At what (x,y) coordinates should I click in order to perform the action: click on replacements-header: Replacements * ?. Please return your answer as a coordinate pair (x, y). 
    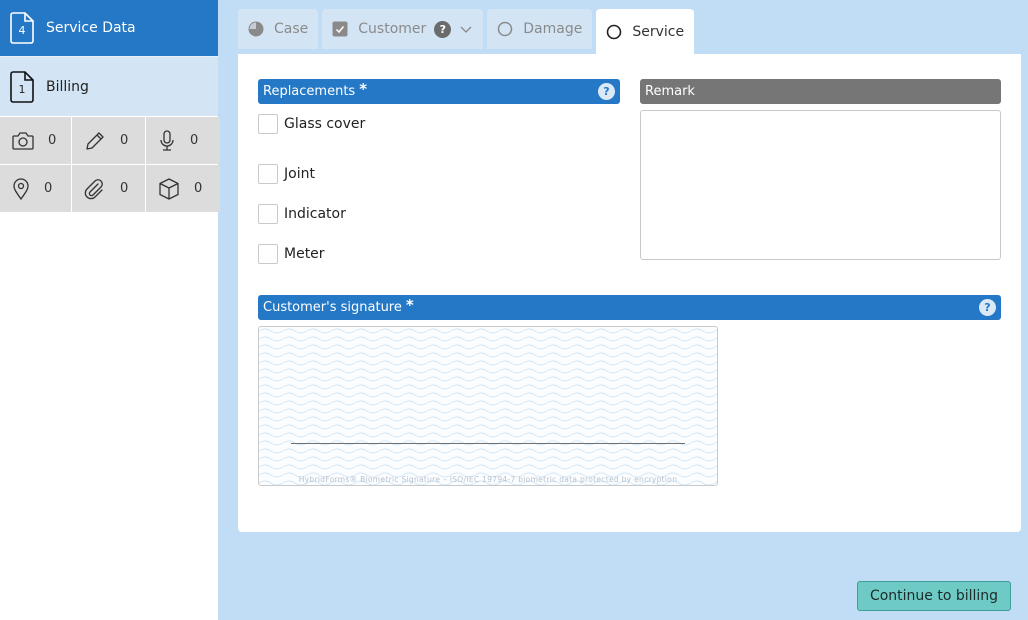
    Looking at the image, I should click on (439, 91).